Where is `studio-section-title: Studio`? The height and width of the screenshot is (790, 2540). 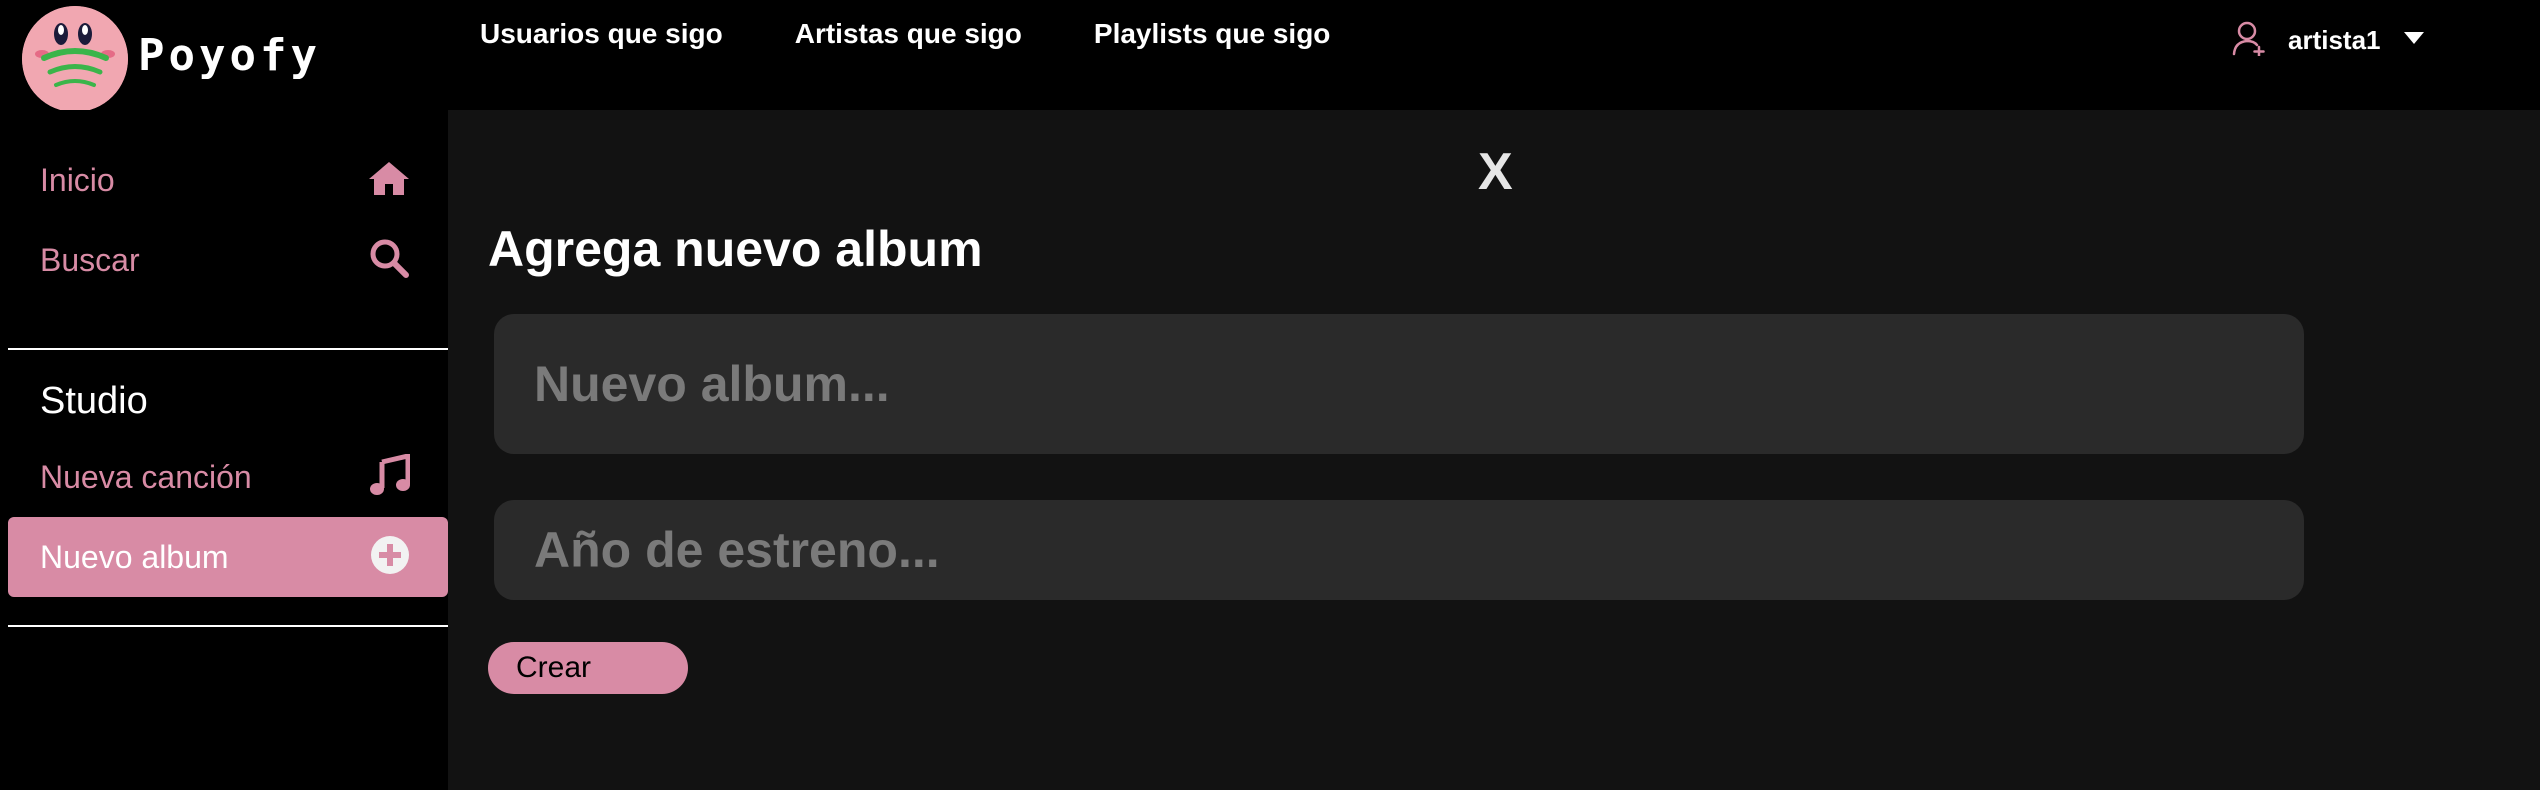
studio-section-title: Studio is located at coordinates (94, 401).